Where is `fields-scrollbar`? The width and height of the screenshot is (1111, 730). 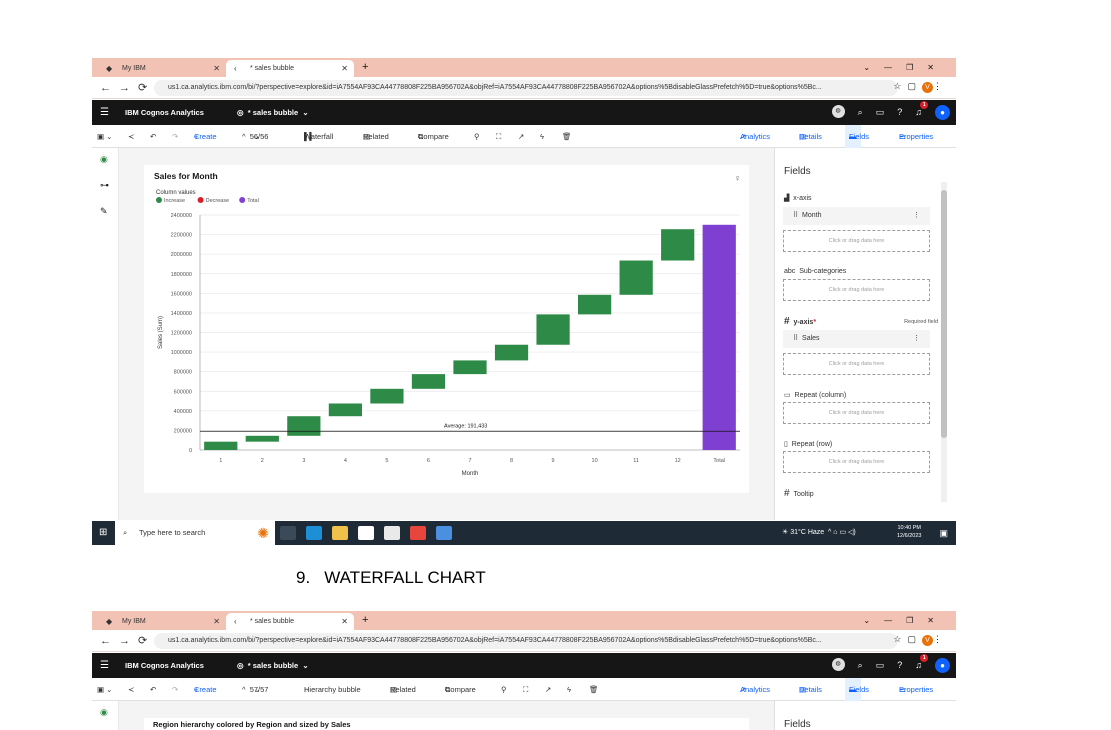 fields-scrollbar is located at coordinates (944, 342).